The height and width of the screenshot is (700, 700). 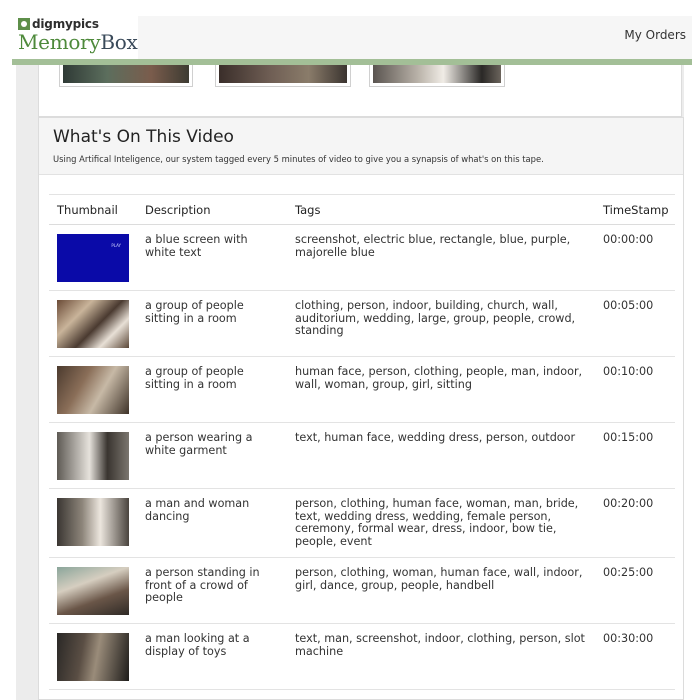 I want to click on logo-brand-line: digmypics, so click(x=58, y=24).